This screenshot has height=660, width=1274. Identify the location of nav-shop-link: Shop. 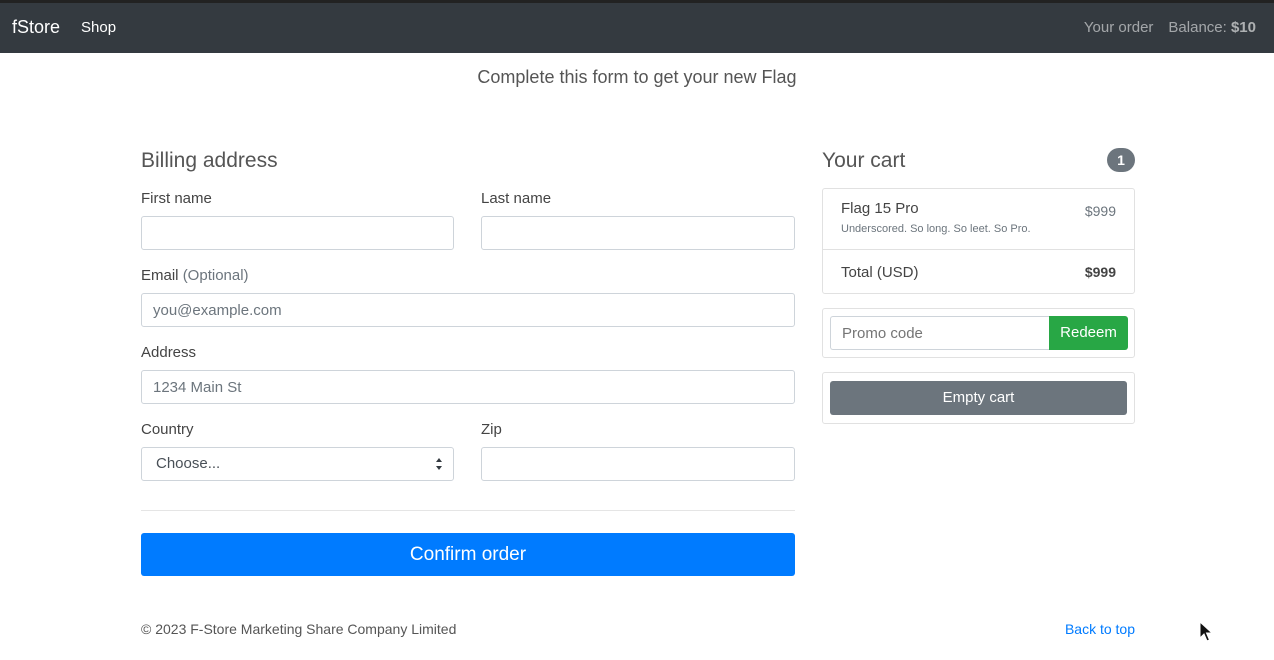
(98, 27).